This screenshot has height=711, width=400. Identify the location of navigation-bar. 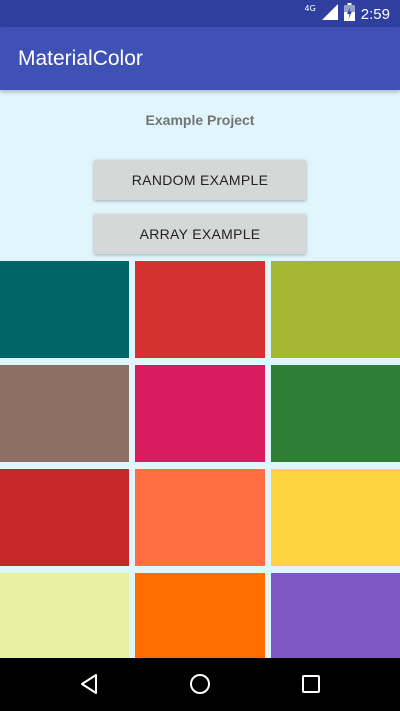
(200, 684).